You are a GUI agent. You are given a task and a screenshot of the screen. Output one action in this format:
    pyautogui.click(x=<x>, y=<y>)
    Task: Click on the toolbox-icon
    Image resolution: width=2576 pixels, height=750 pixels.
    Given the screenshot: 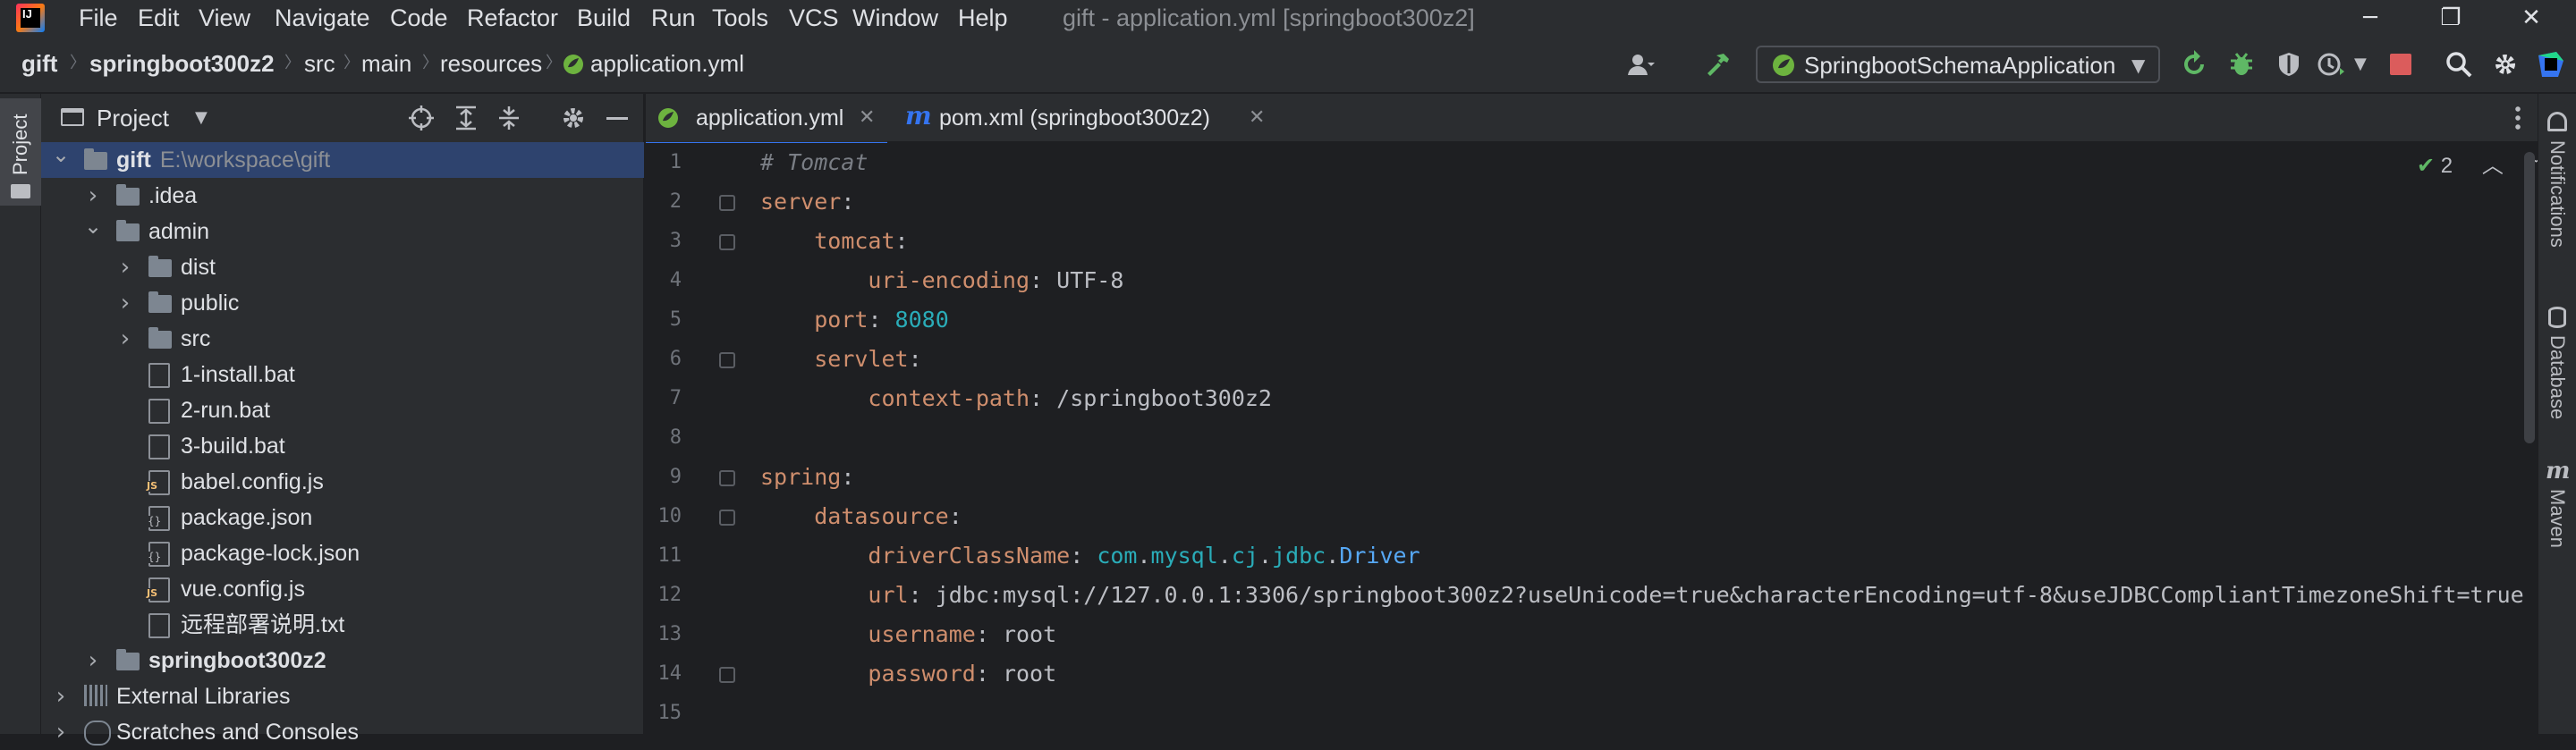 What is the action you would take?
    pyautogui.click(x=2551, y=64)
    